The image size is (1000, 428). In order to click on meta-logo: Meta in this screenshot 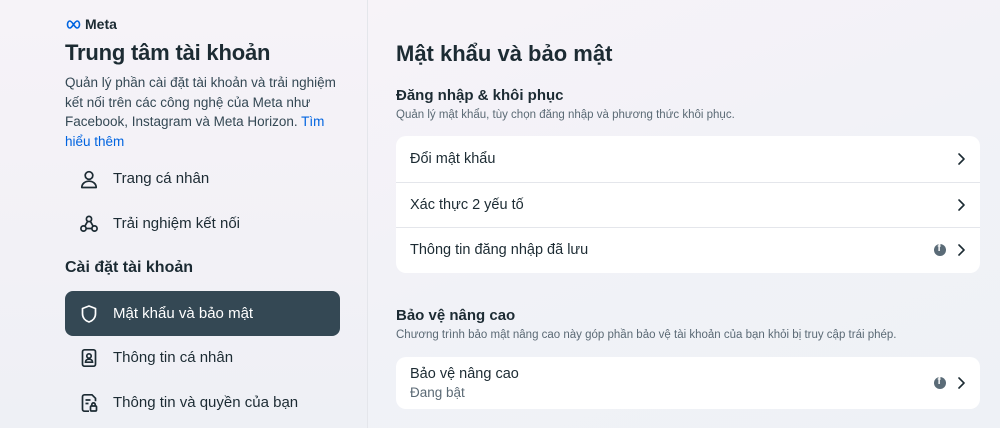, I will do `click(91, 24)`.